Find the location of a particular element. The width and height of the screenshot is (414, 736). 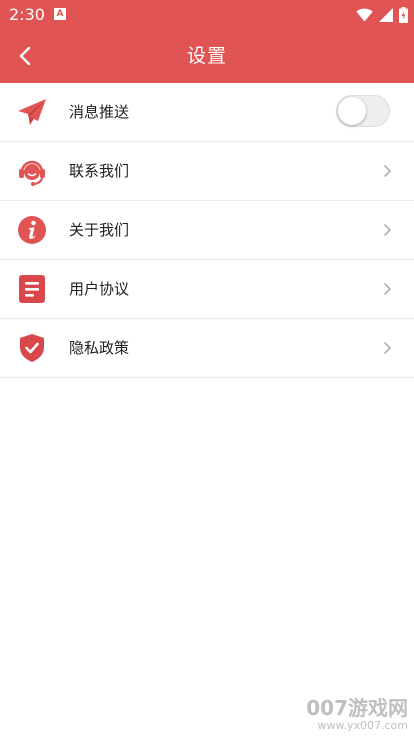

document-icon is located at coordinates (32, 289).